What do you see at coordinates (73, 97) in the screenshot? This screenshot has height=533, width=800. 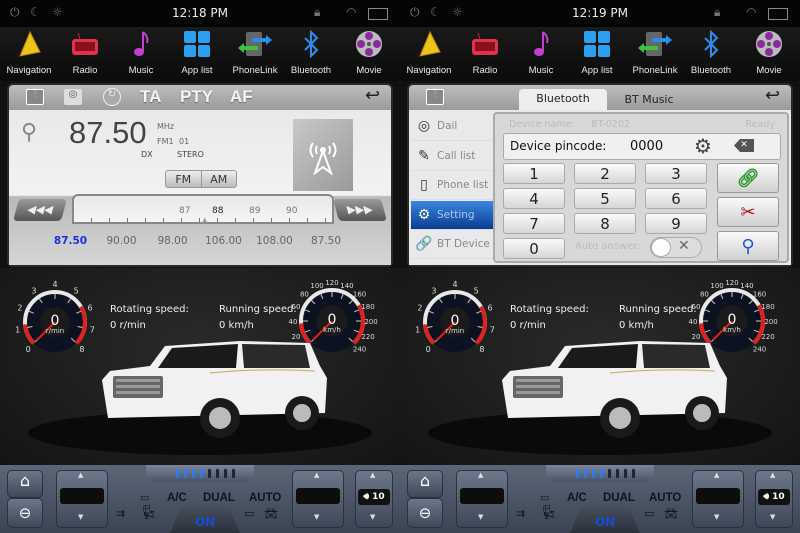 I see `radio-record-icon: ◎` at bounding box center [73, 97].